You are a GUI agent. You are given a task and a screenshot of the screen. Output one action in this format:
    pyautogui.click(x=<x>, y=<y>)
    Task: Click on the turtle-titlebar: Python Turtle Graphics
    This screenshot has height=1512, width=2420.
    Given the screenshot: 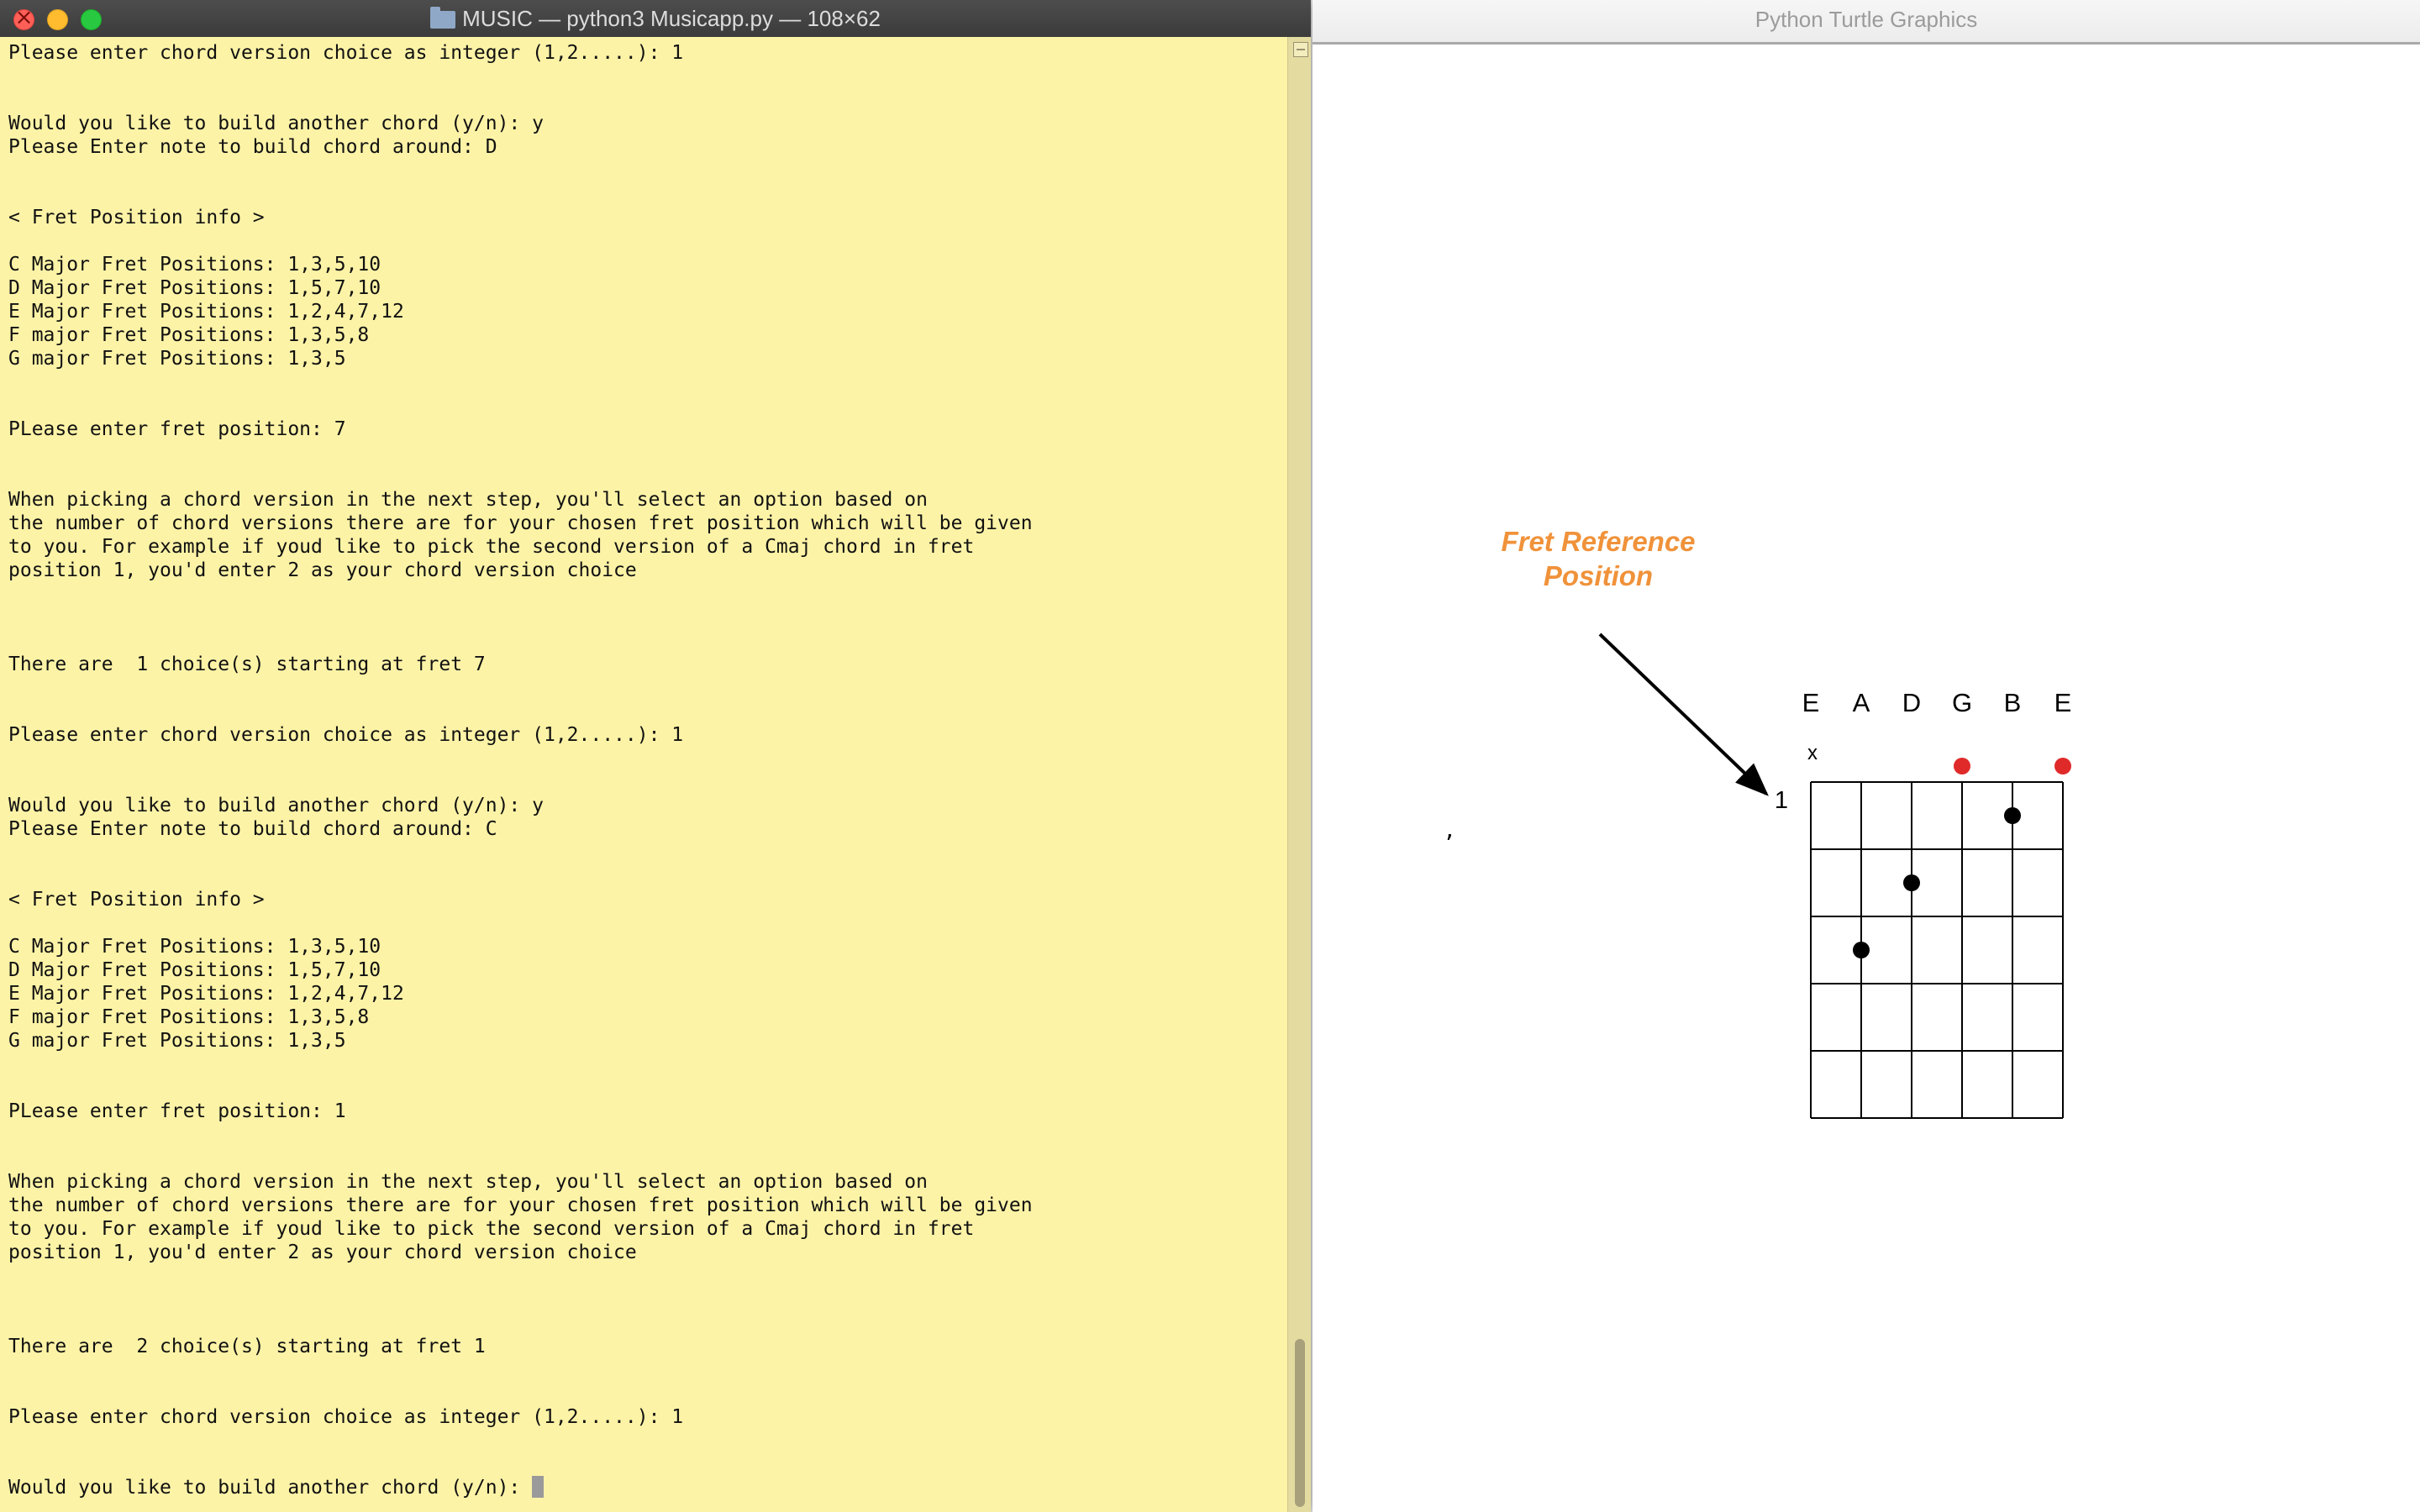 What is the action you would take?
    pyautogui.click(x=1866, y=22)
    